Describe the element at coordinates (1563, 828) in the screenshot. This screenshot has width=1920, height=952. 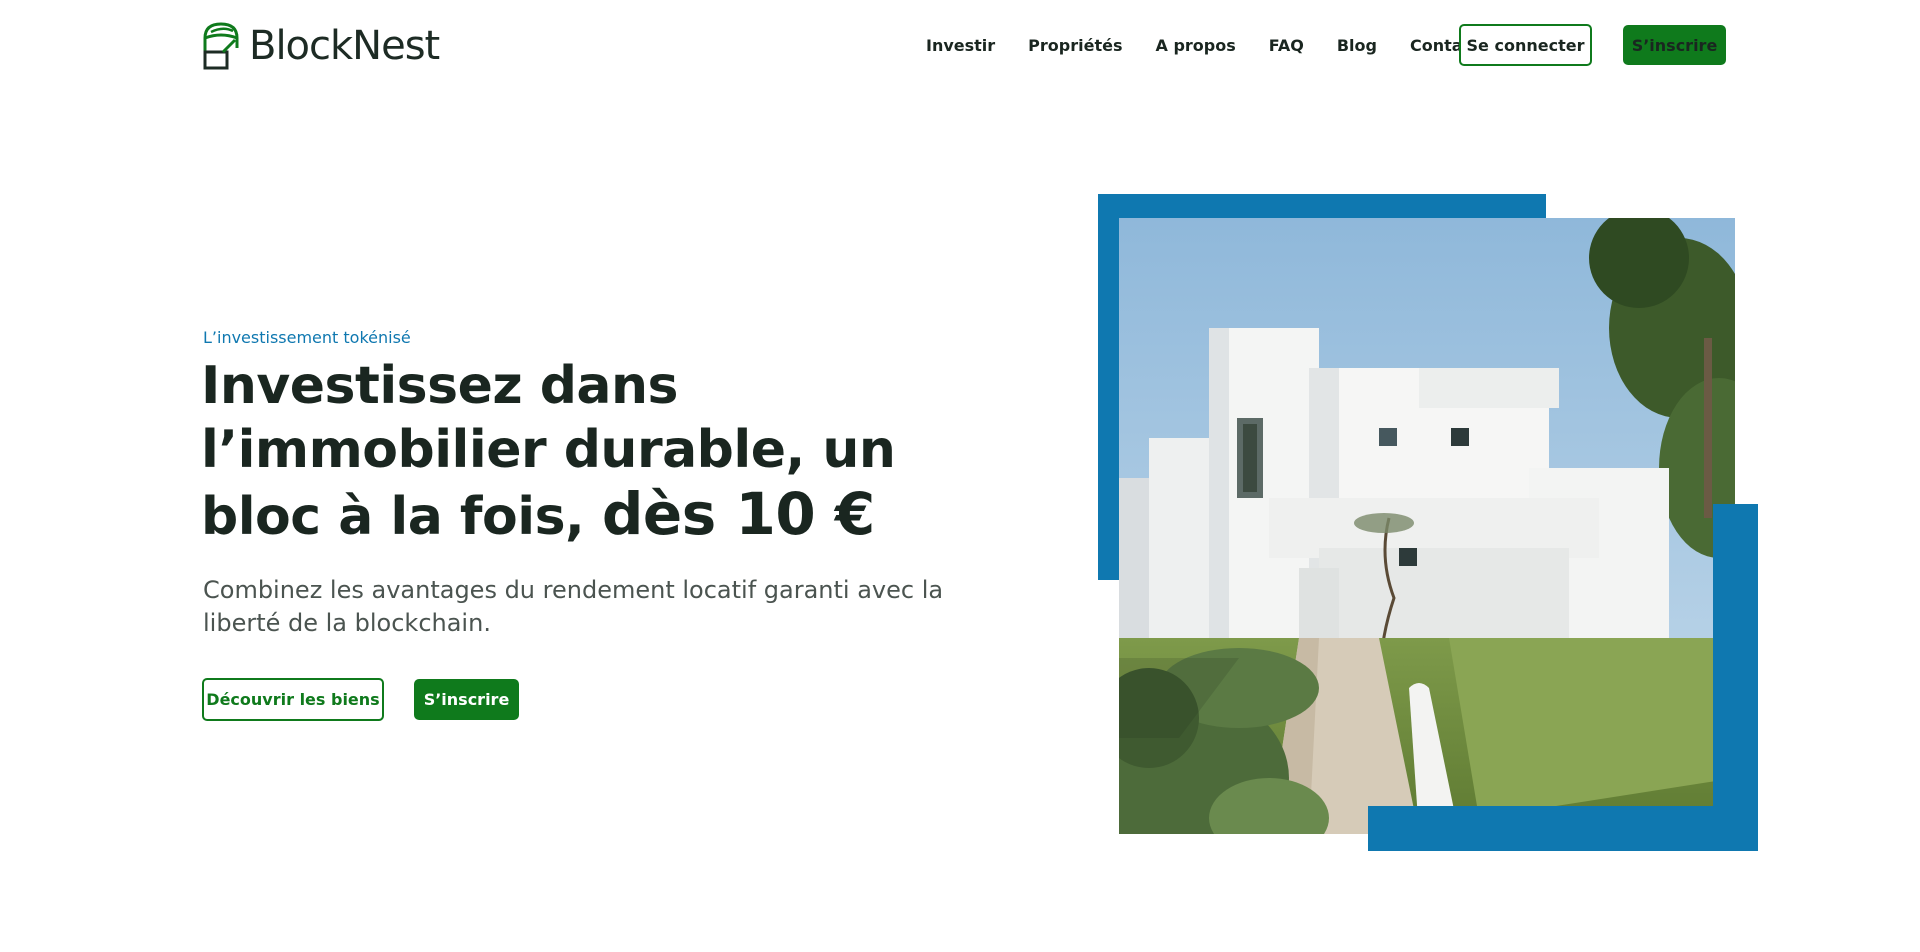
I see `frame-bottom` at that location.